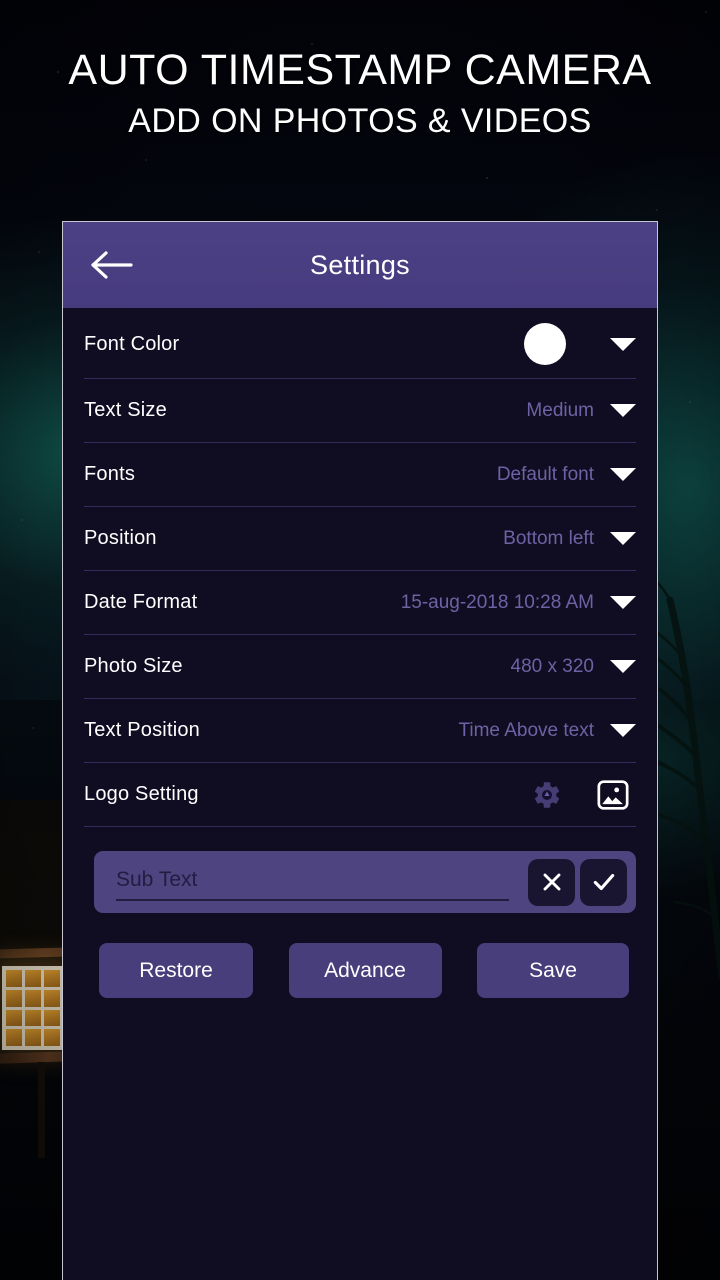  I want to click on advance-button: Advance, so click(365, 970).